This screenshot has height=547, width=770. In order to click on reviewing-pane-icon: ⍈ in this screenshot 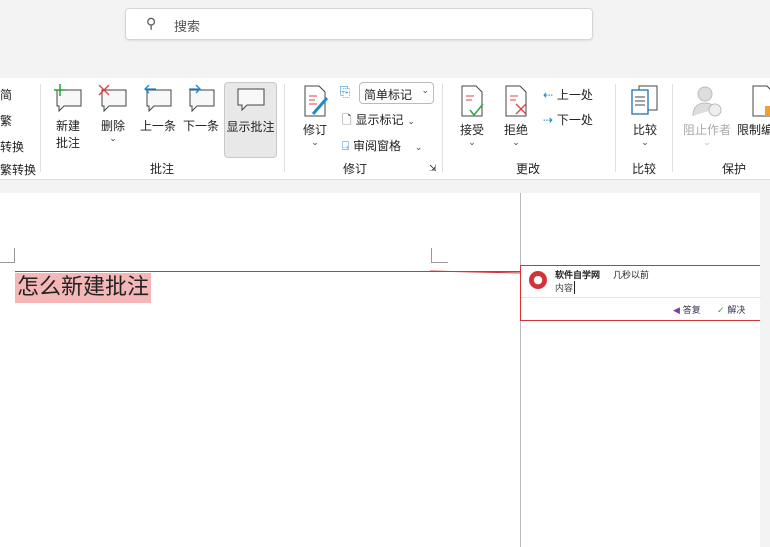, I will do `click(346, 146)`.